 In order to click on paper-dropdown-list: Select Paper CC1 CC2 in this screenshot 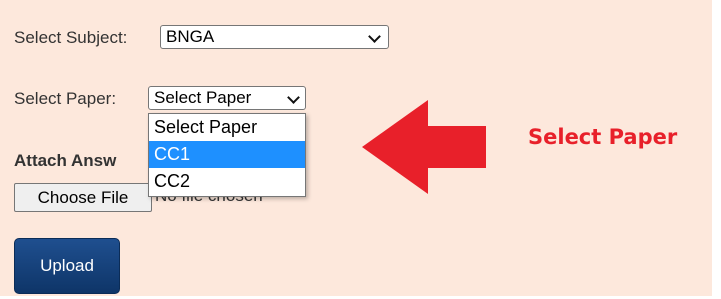, I will do `click(227, 155)`.